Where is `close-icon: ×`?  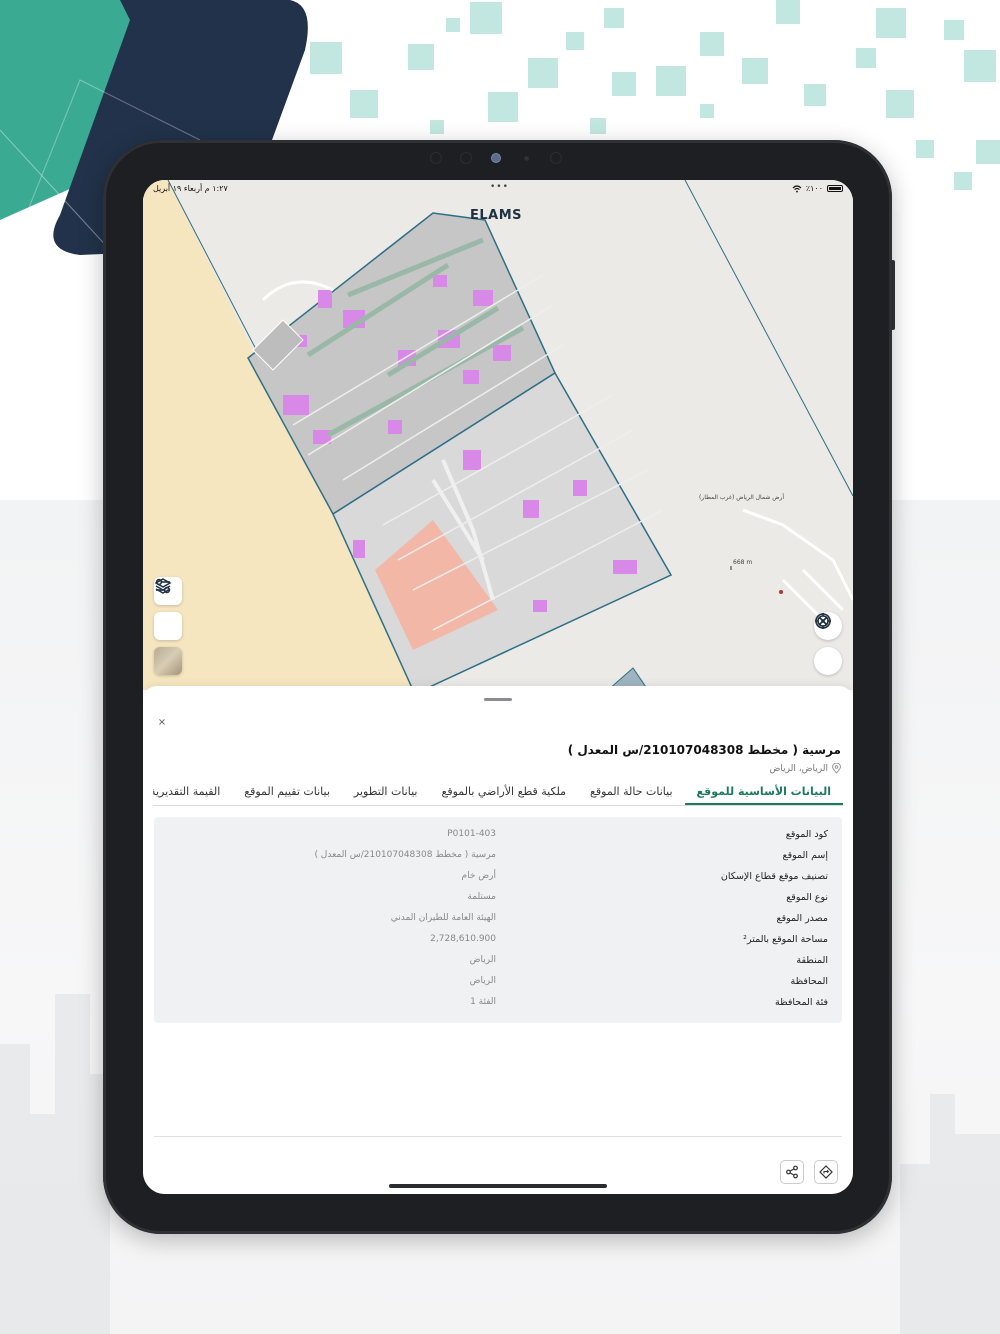
close-icon: × is located at coordinates (162, 722).